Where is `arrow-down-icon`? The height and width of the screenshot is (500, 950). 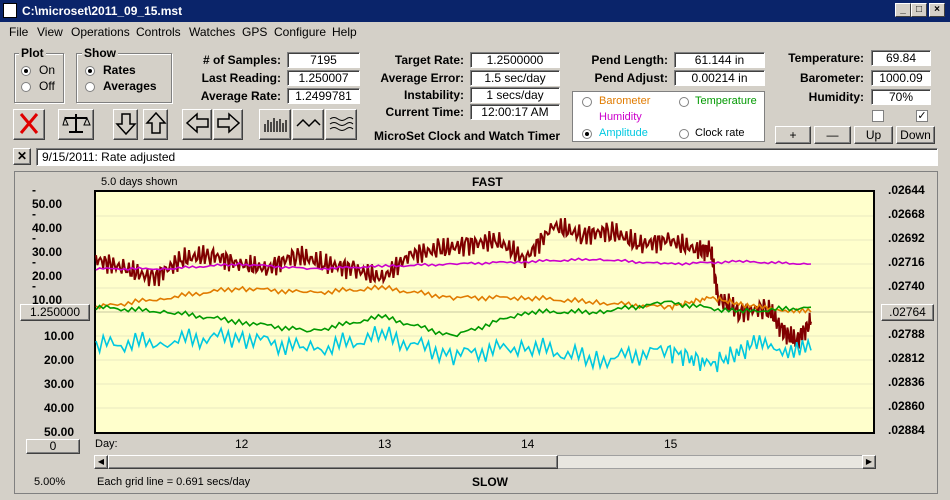
arrow-down-icon is located at coordinates (125, 124).